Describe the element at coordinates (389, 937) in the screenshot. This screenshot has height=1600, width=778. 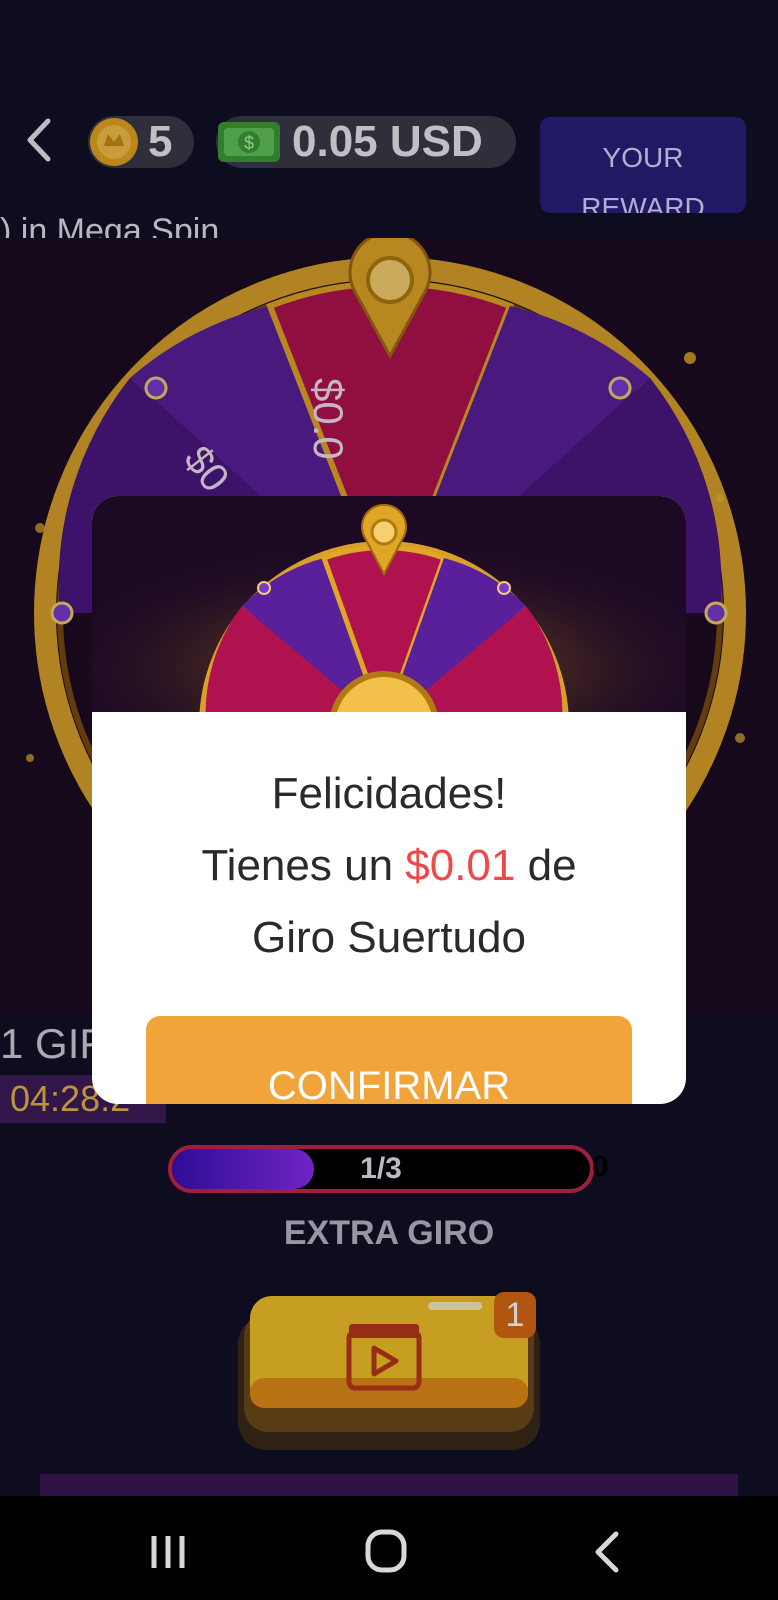
I see `dialog-line-3: Giro Suertudo` at that location.